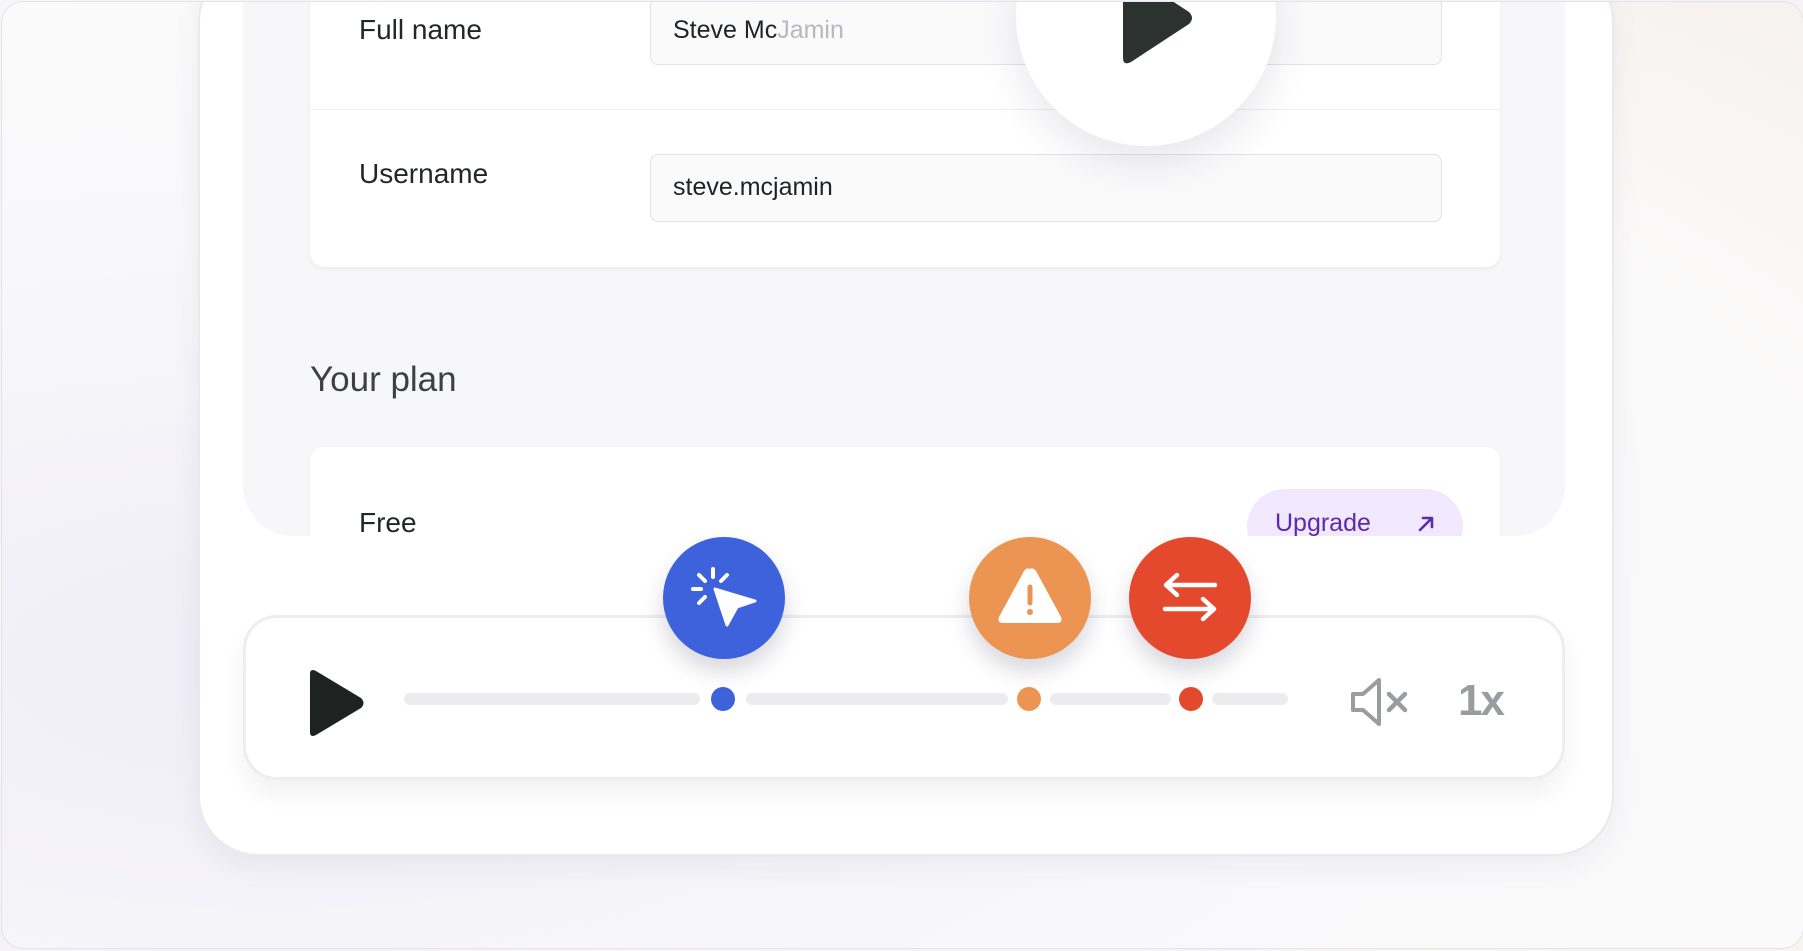 This screenshot has height=951, width=1803. I want to click on replay-player-bar: 1x, so click(904, 697).